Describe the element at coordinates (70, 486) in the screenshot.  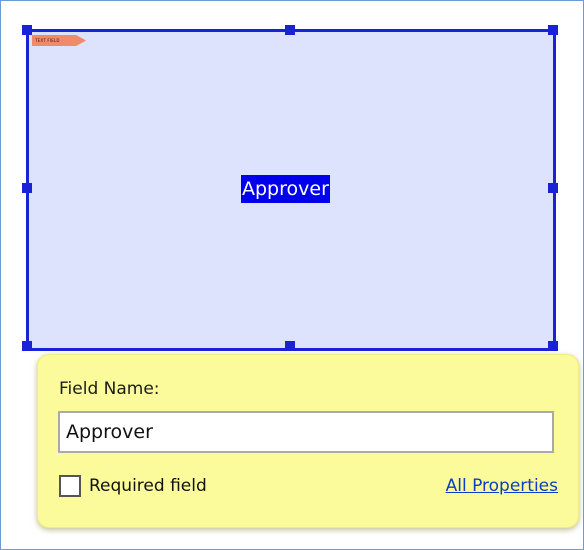
I see `required-field-checkbox` at that location.